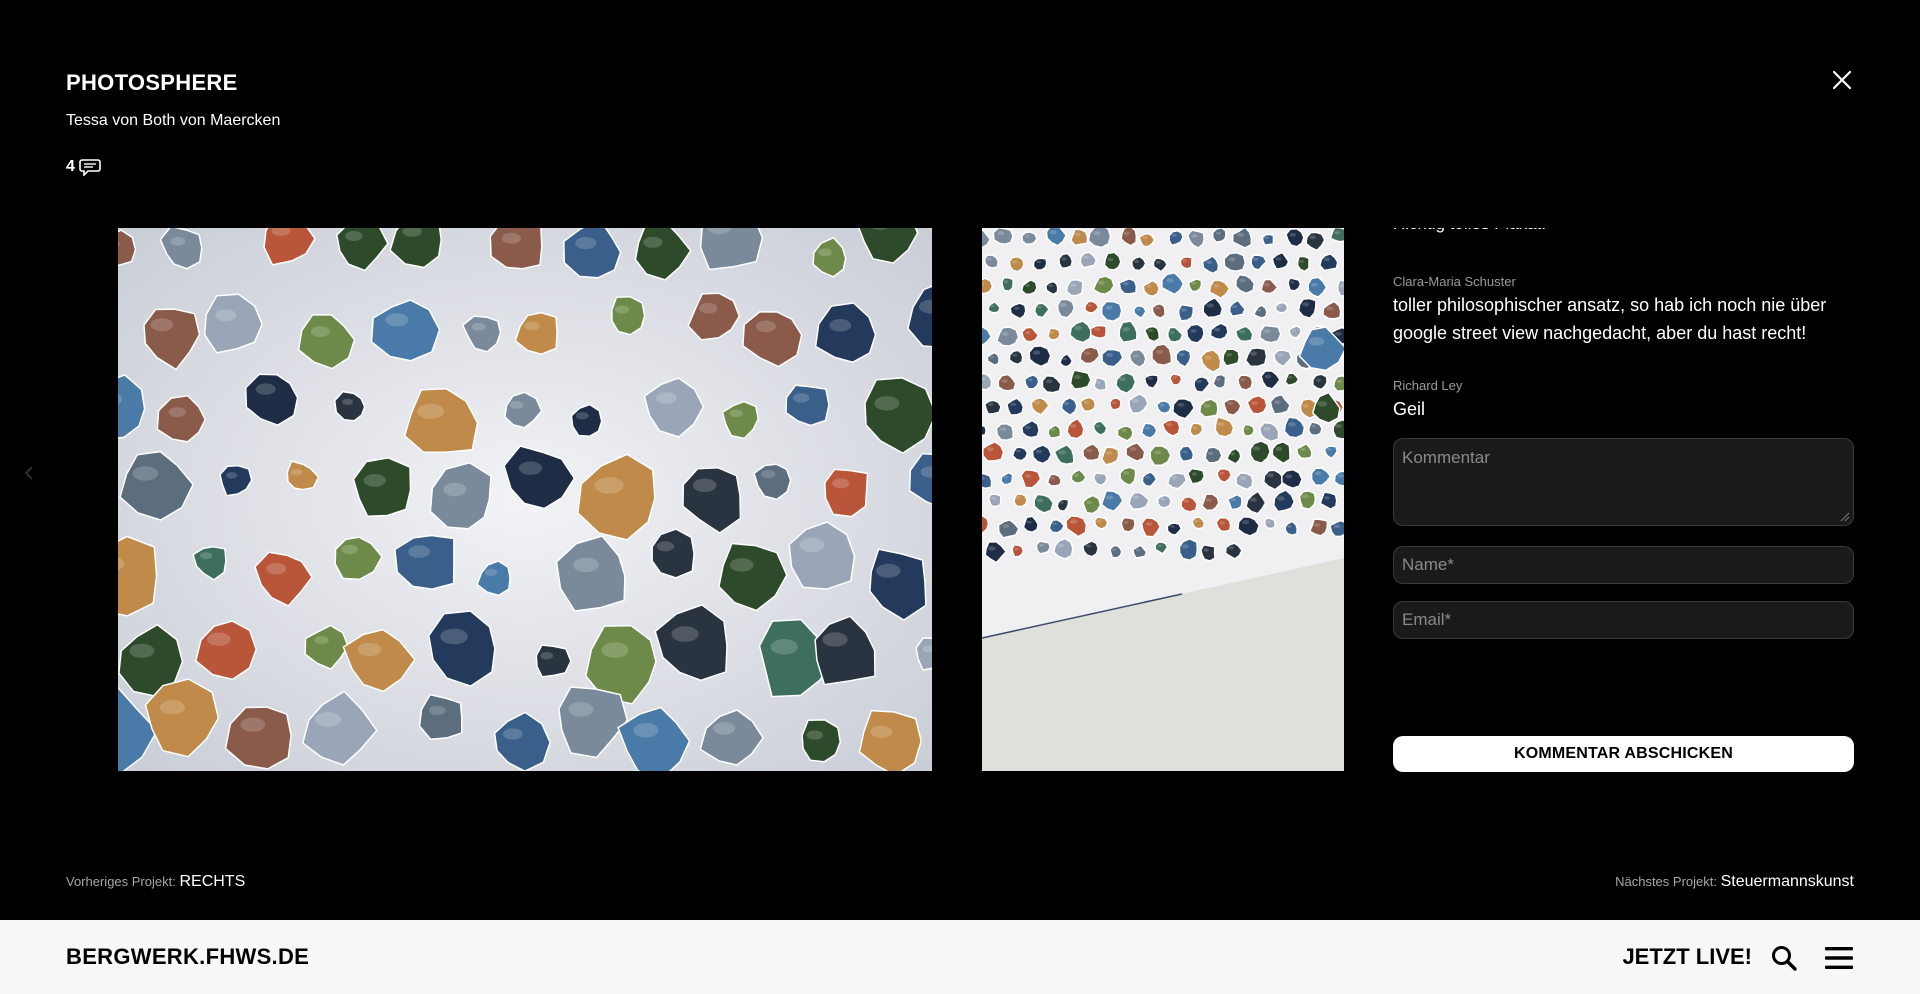 Image resolution: width=1920 pixels, height=994 pixels. What do you see at coordinates (1845, 517) in the screenshot?
I see `resize-grip-icon` at bounding box center [1845, 517].